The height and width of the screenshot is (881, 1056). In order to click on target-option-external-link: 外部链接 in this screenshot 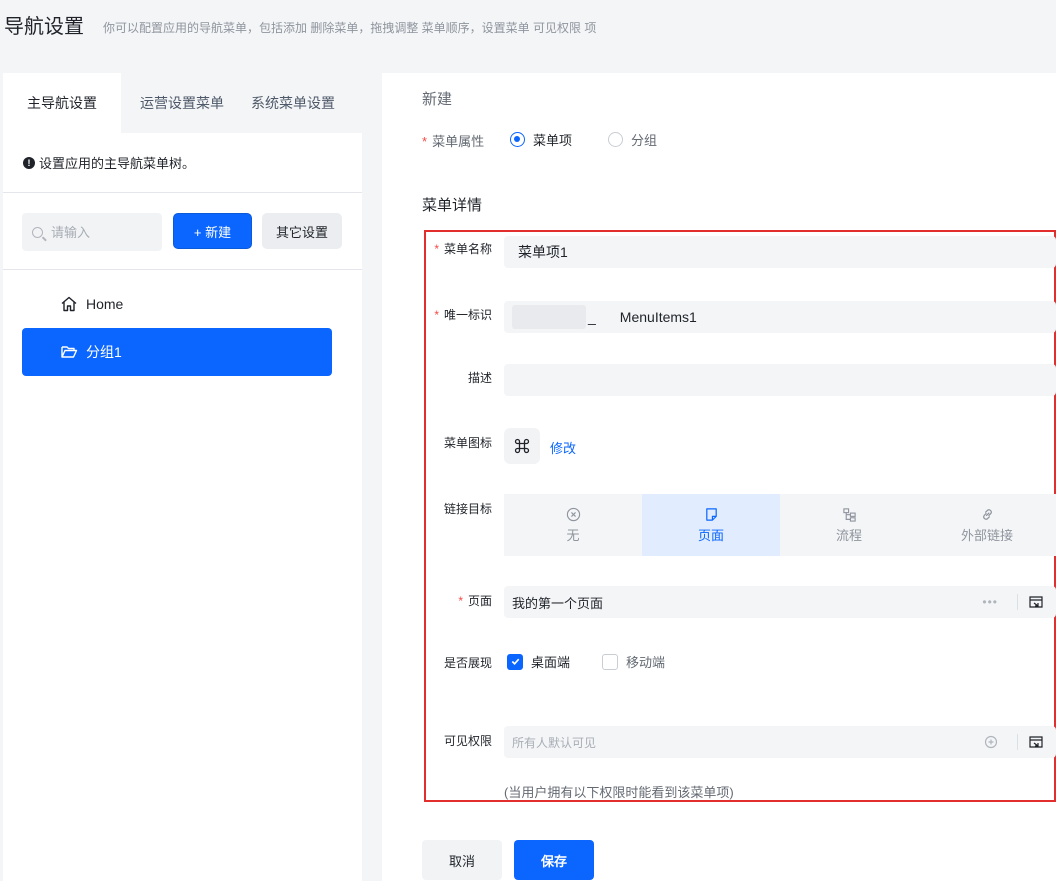, I will do `click(987, 525)`.